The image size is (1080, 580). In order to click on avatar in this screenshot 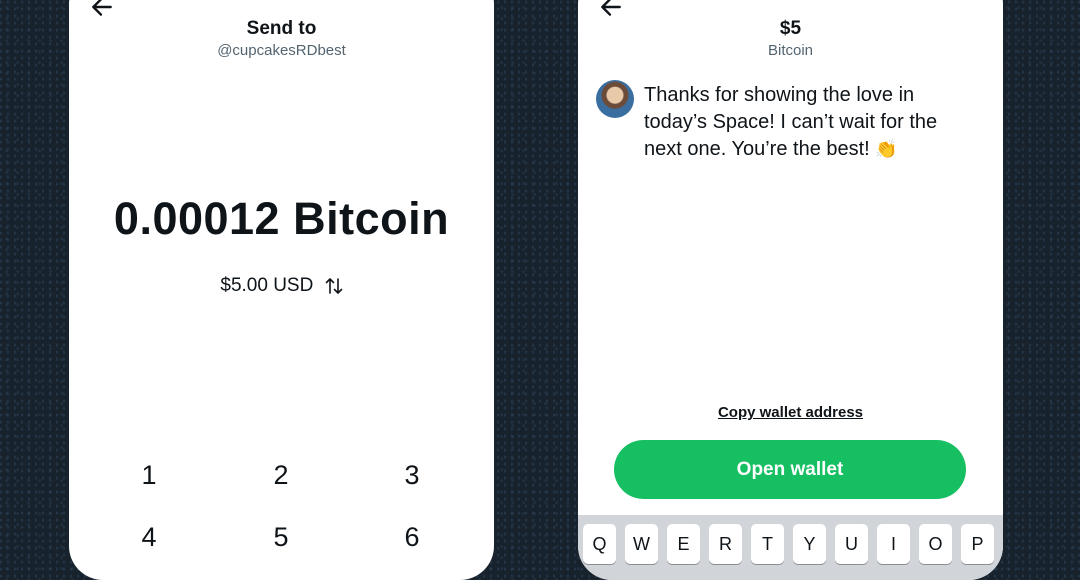, I will do `click(615, 99)`.